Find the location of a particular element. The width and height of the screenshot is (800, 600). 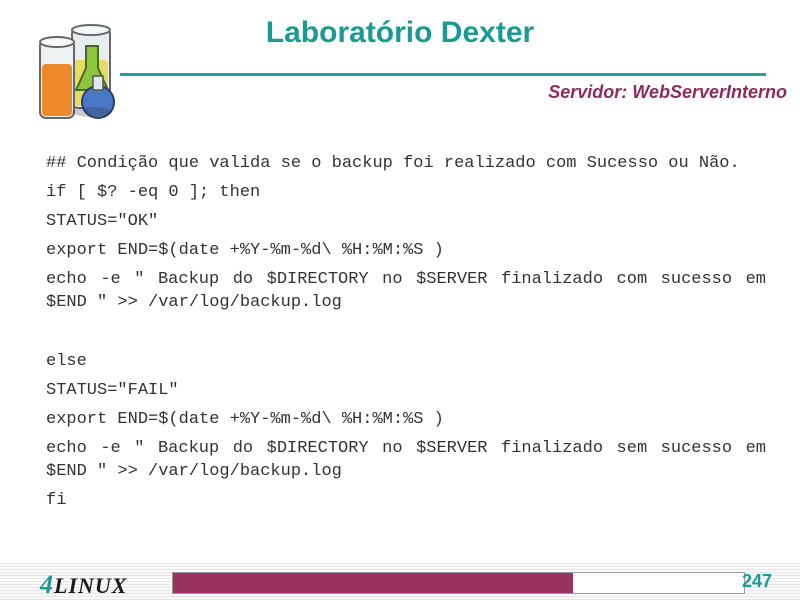

slide-progress-bar is located at coordinates (458, 583).